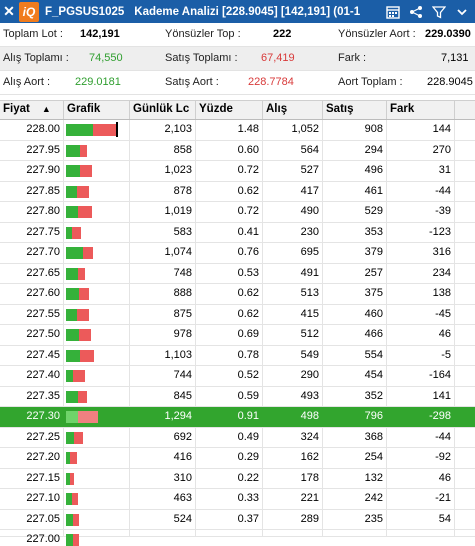 The width and height of the screenshot is (475, 546). I want to click on satis-toplami-value: 67,419, so click(278, 58).